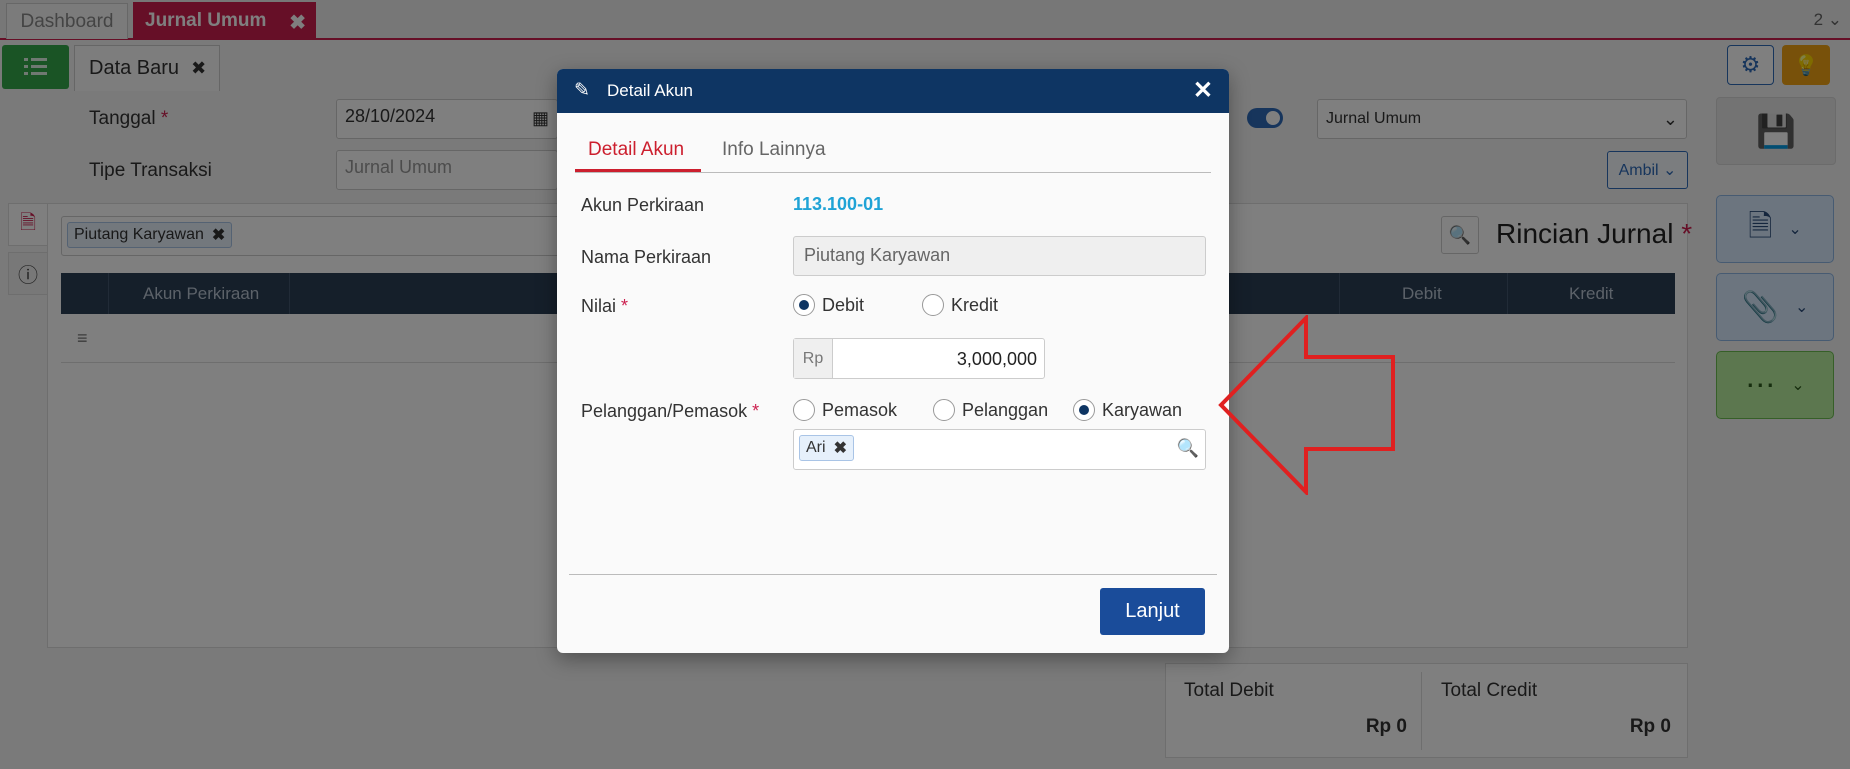 The image size is (1850, 769). I want to click on amount-field: Rp 3,000,000, so click(919, 358).